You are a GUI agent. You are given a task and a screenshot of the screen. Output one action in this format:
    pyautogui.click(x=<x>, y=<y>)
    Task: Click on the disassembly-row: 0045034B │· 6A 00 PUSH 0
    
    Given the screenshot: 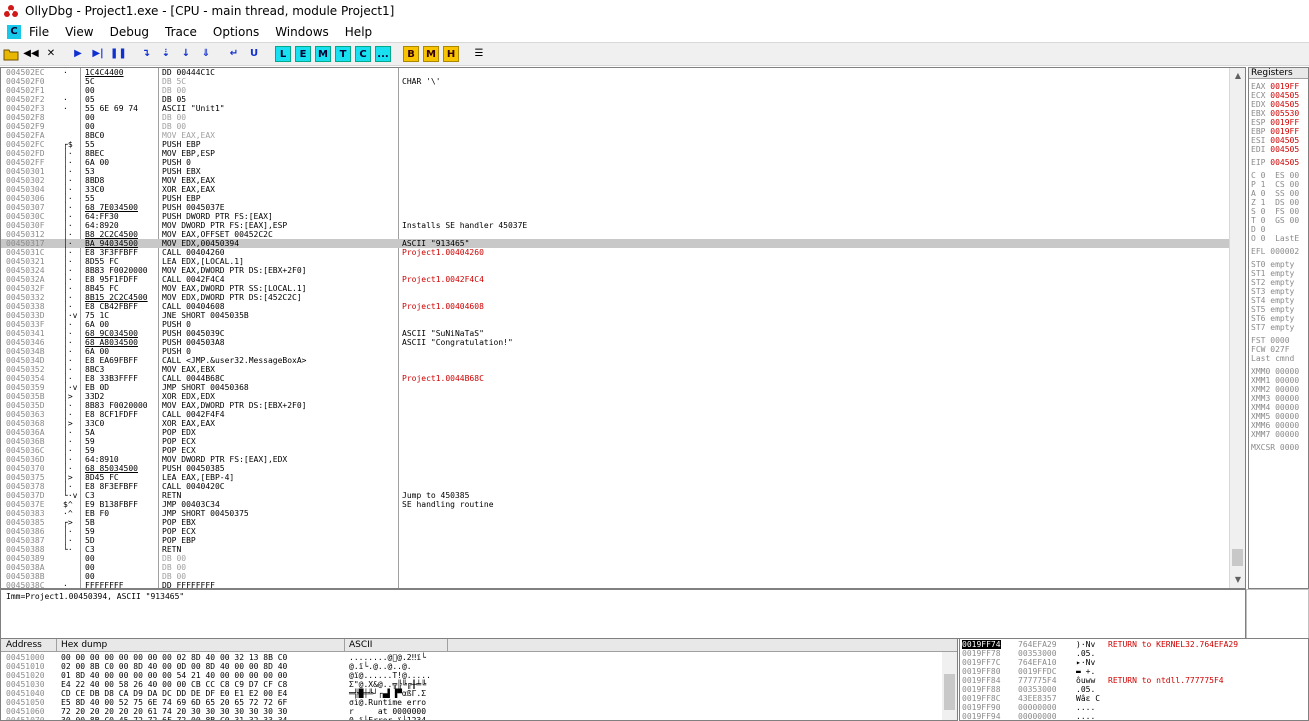 What is the action you would take?
    pyautogui.click(x=616, y=351)
    